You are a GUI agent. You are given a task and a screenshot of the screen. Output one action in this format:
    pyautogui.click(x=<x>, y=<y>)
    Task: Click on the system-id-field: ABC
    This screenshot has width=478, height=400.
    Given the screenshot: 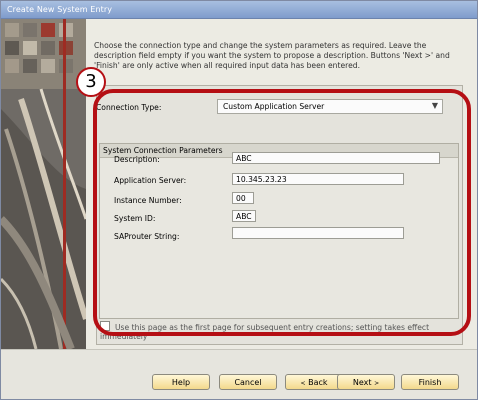 What is the action you would take?
    pyautogui.click(x=244, y=216)
    